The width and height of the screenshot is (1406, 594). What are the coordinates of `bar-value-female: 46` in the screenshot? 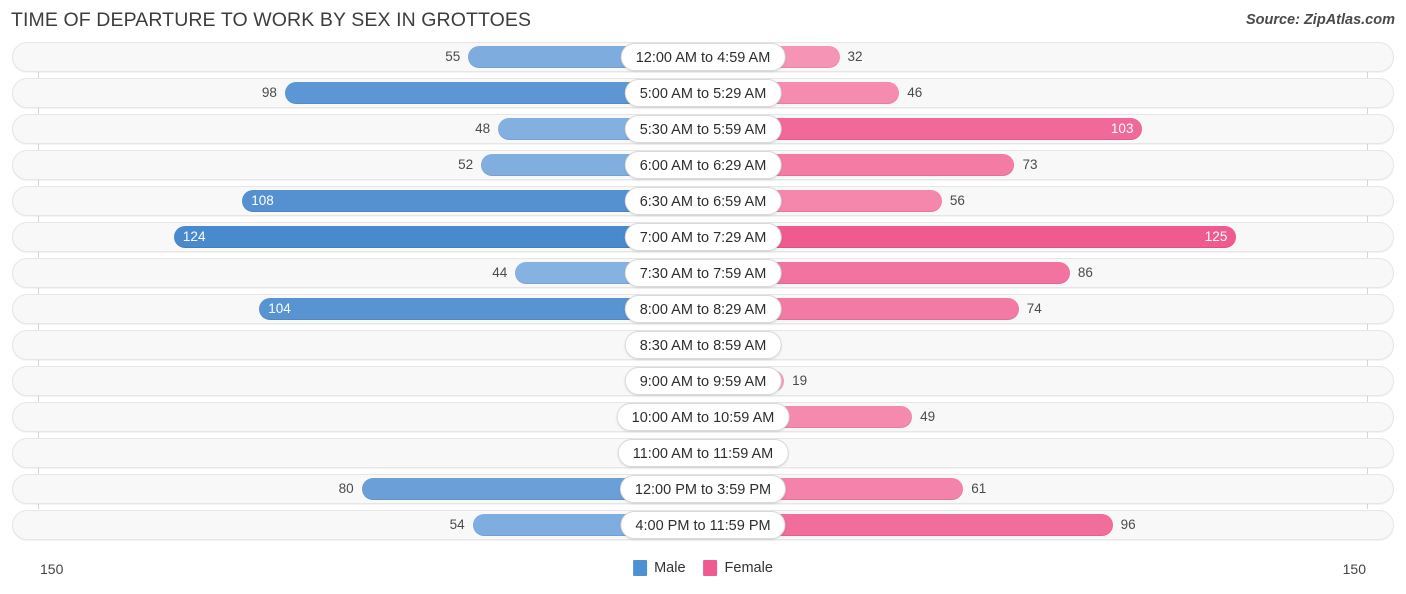 It's located at (915, 92).